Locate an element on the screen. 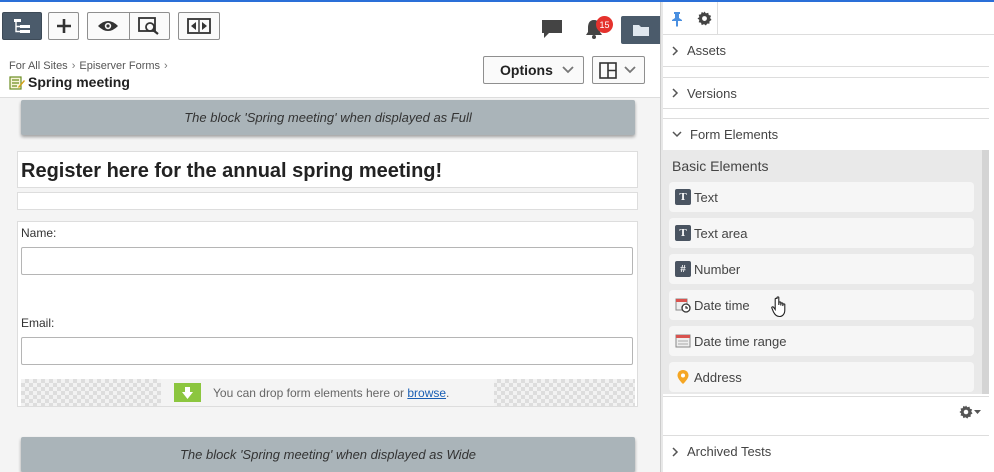 This screenshot has width=994, height=472. folder-icon is located at coordinates (641, 30).